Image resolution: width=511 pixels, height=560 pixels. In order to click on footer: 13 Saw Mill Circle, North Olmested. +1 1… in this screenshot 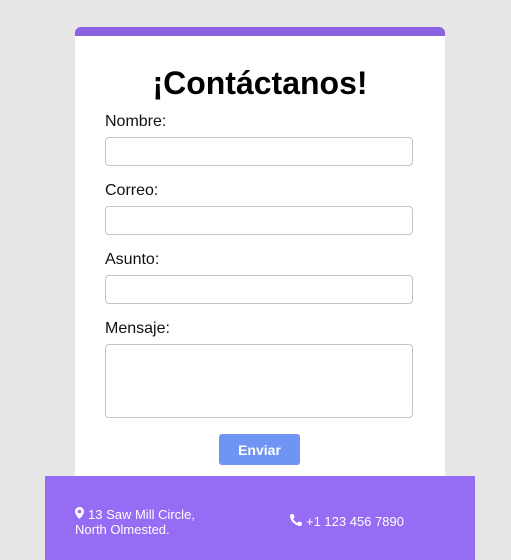, I will do `click(260, 518)`.